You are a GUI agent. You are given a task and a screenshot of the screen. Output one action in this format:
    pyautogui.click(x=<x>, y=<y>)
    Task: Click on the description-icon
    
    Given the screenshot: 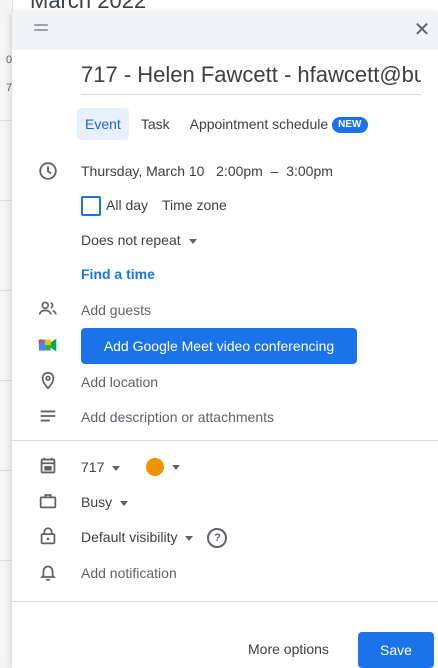 What is the action you would take?
    pyautogui.click(x=48, y=416)
    